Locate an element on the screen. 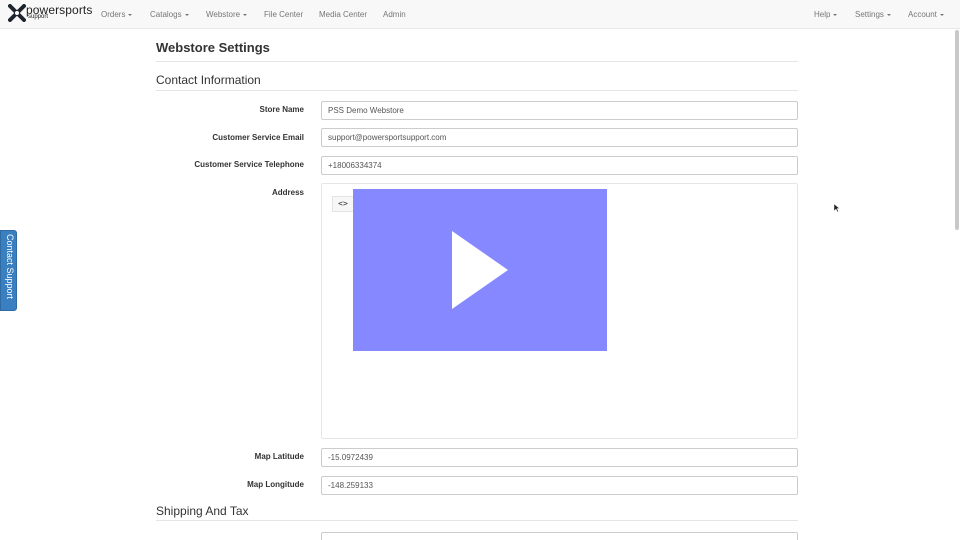 The image size is (960, 540). phone-label: Customer Service Telephone is located at coordinates (249, 164).